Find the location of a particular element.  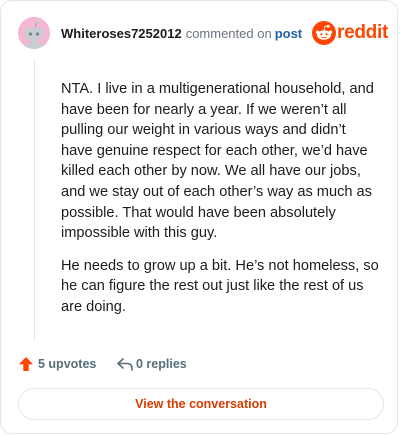

reply-arrow-icon is located at coordinates (125, 364).